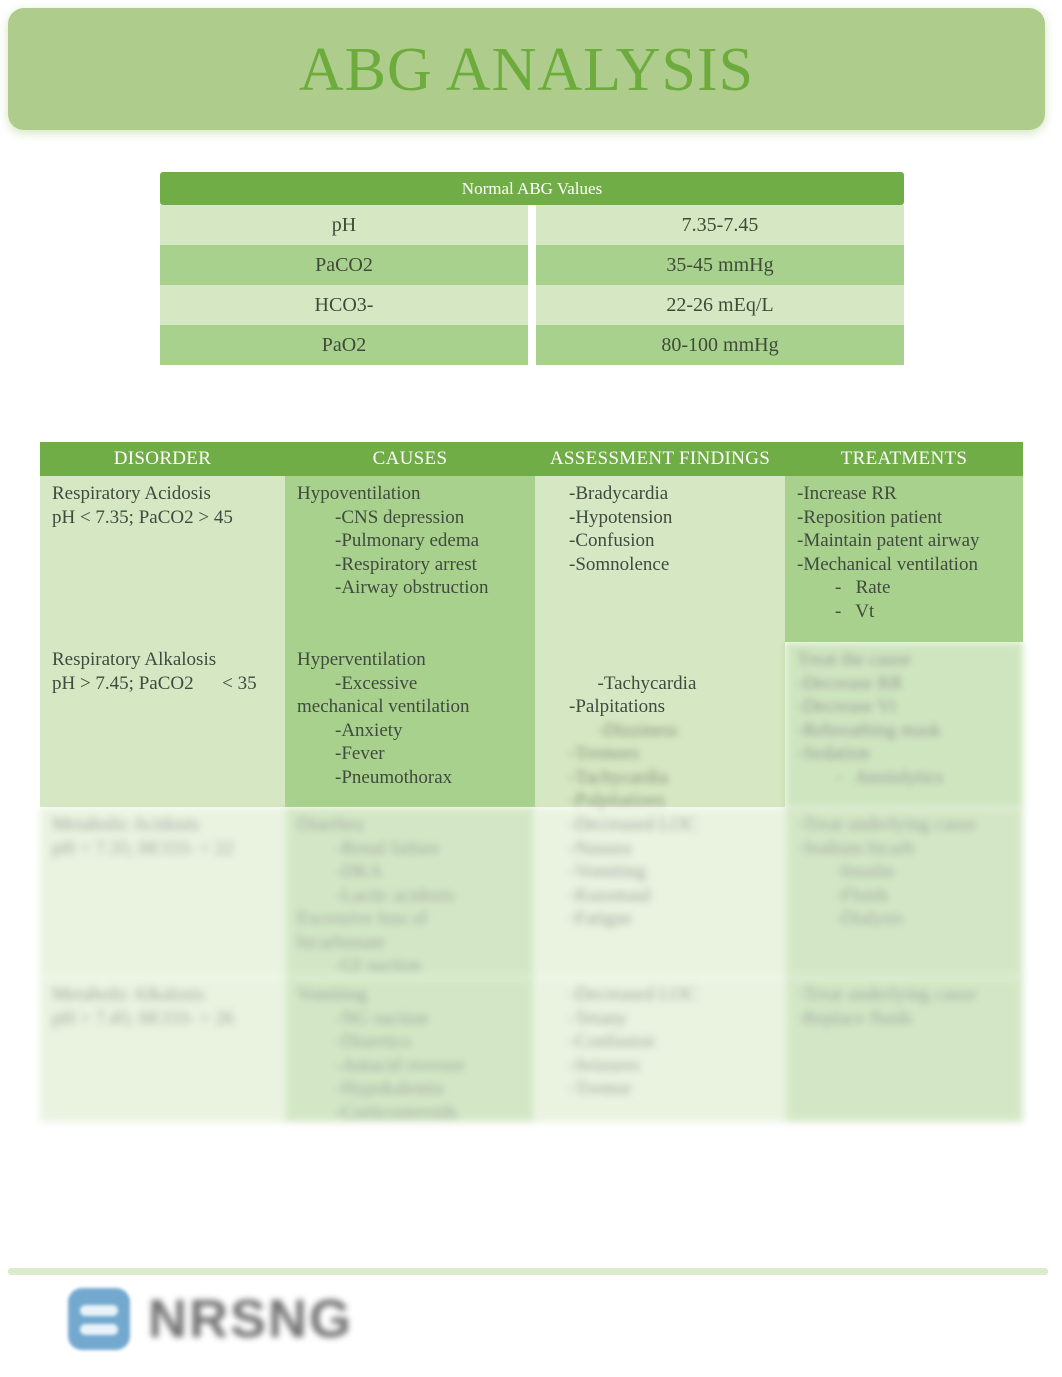 The image size is (1062, 1377). I want to click on abg-table-header: Normal ABG Values, so click(532, 188).